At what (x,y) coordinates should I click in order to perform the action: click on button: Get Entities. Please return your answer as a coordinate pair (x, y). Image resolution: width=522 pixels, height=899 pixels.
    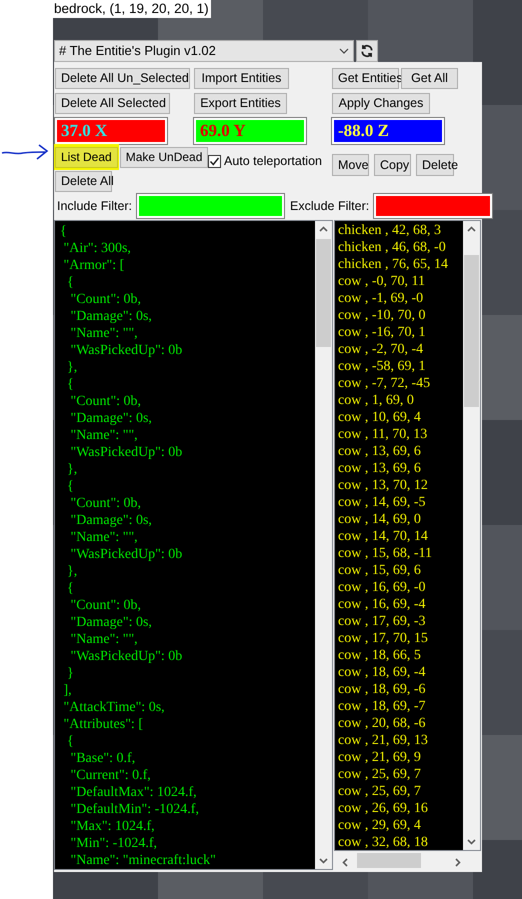
    Looking at the image, I should click on (365, 78).